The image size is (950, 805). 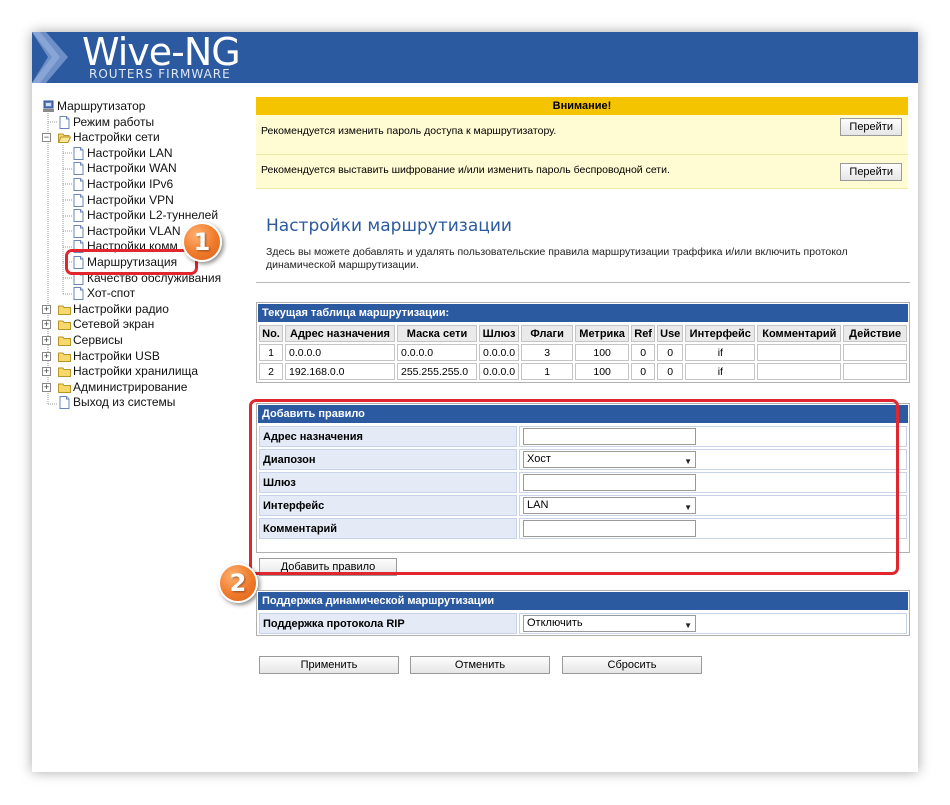 I want to click on sidebar-item: + Настройки хранилища, so click(x=142, y=372).